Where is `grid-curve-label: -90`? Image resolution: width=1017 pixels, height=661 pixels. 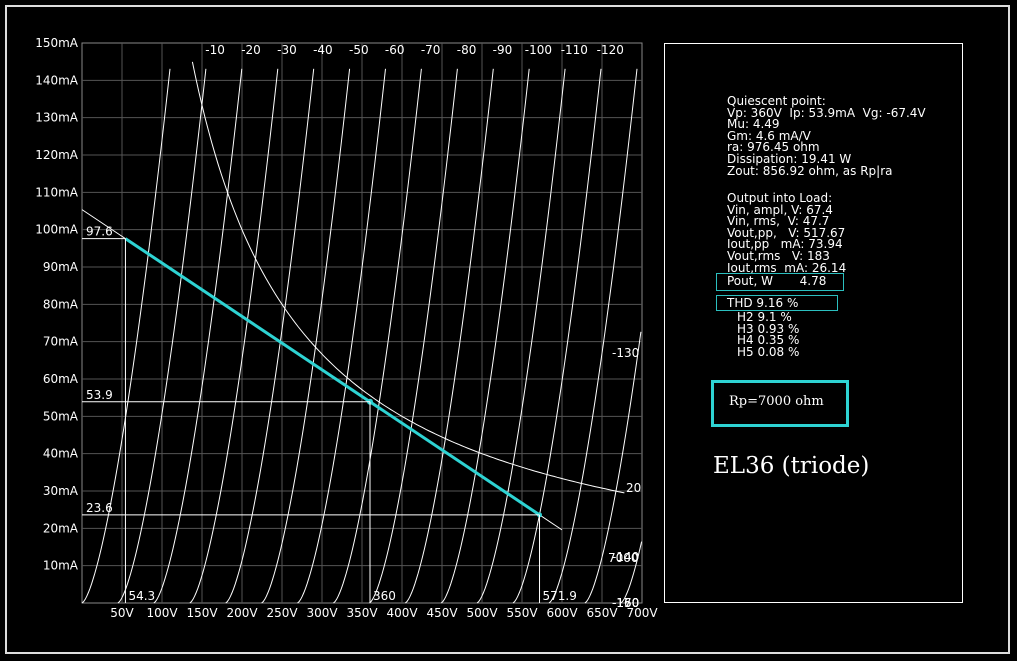 grid-curve-label: -90 is located at coordinates (503, 50).